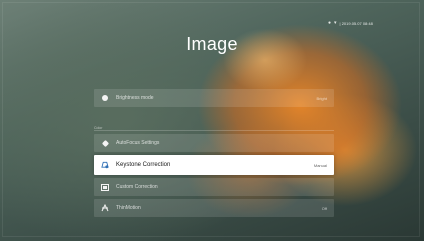 The image size is (424, 241). What do you see at coordinates (143, 165) in the screenshot?
I see `menu-item-label: Keystone Correction` at bounding box center [143, 165].